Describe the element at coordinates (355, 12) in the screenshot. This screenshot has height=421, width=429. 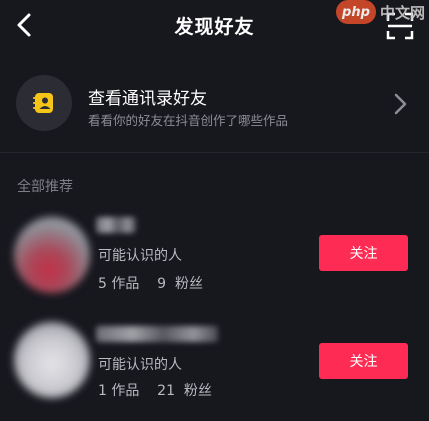
I see `watermark-logo: php` at that location.